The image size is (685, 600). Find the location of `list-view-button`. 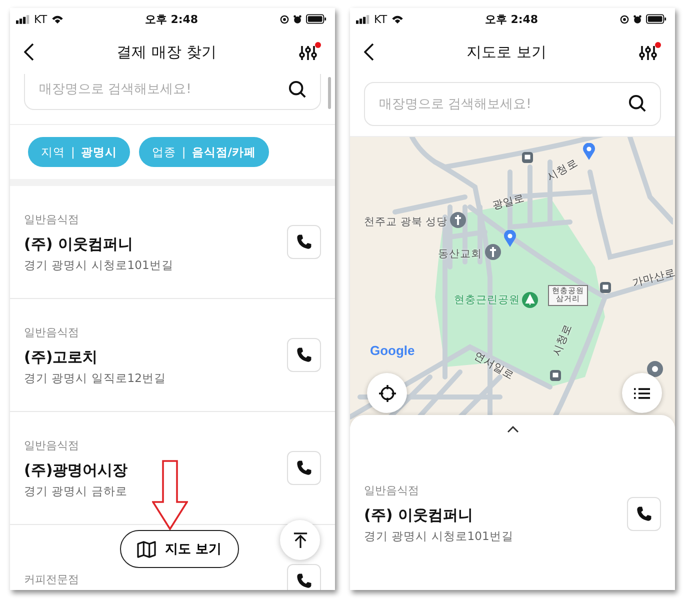

list-view-button is located at coordinates (642, 393).